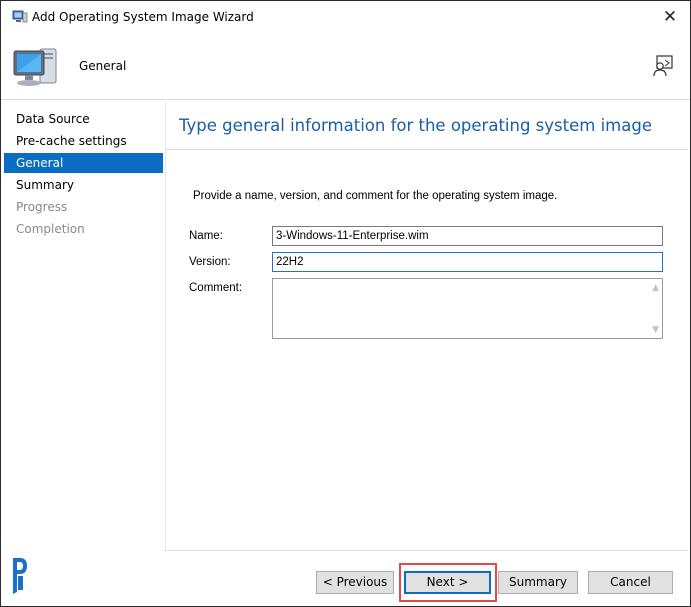 Image resolution: width=691 pixels, height=607 pixels. I want to click on close-icon: ✕, so click(670, 17).